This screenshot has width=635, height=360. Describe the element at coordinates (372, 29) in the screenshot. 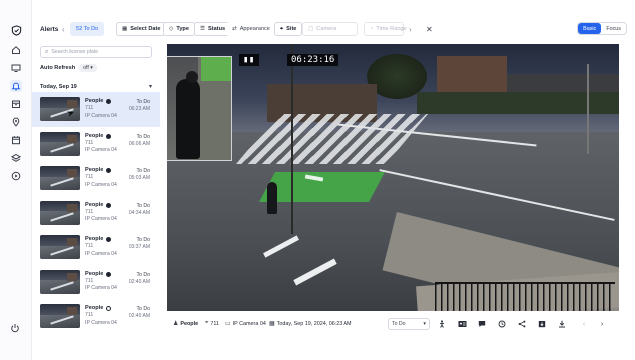

I see `clock-icon: ◔` at that location.